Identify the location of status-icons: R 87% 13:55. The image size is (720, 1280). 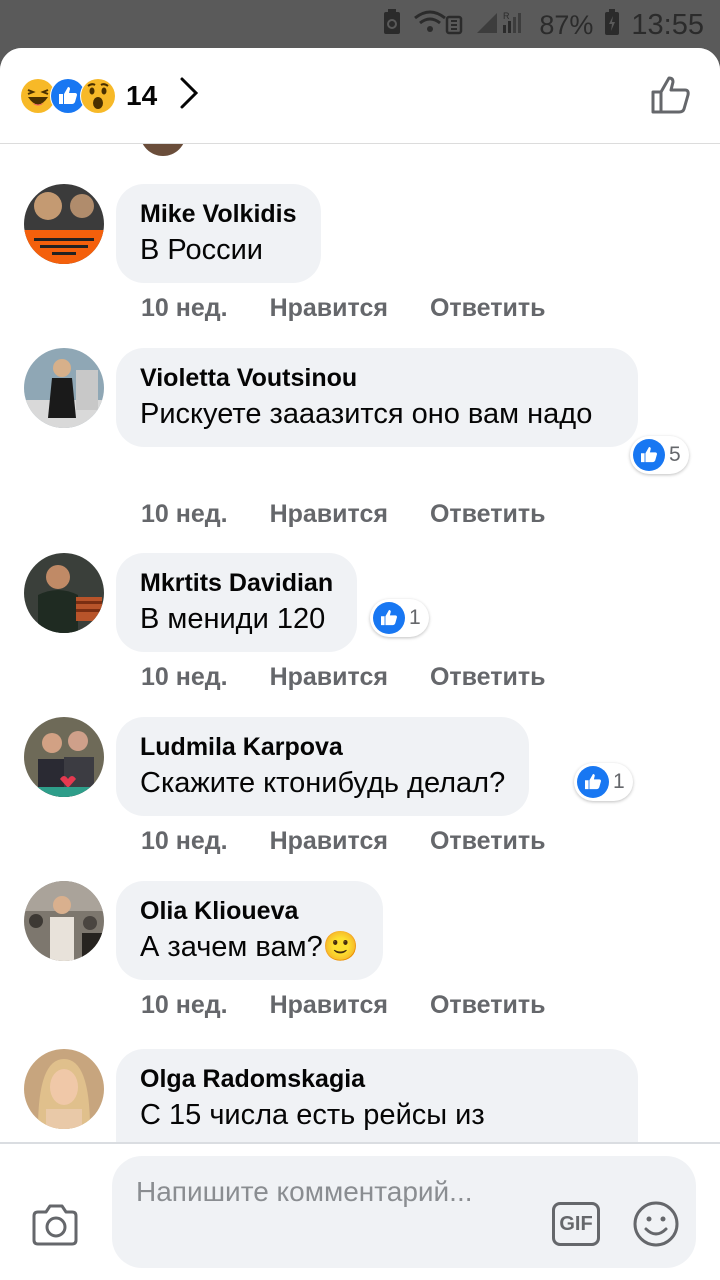
(543, 25).